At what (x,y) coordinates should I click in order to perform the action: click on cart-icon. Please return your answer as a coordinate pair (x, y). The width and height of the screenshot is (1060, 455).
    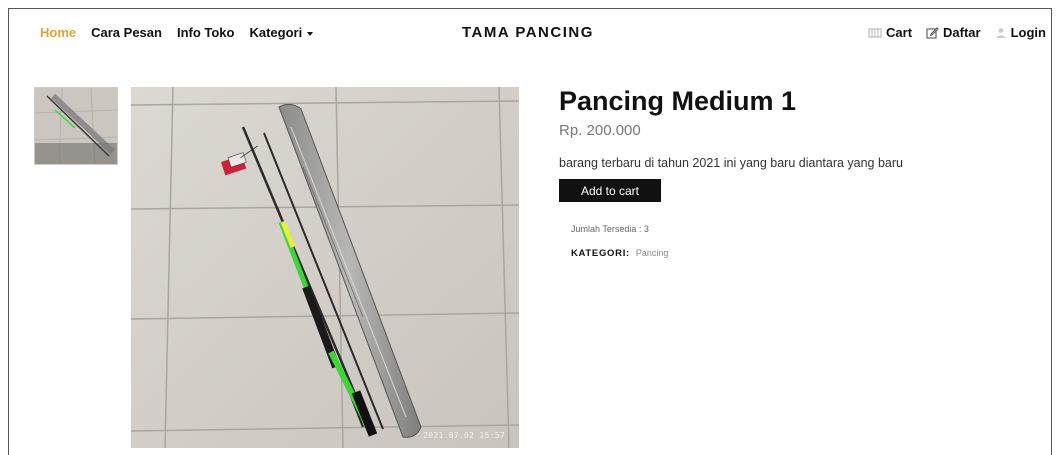
    Looking at the image, I should click on (875, 32).